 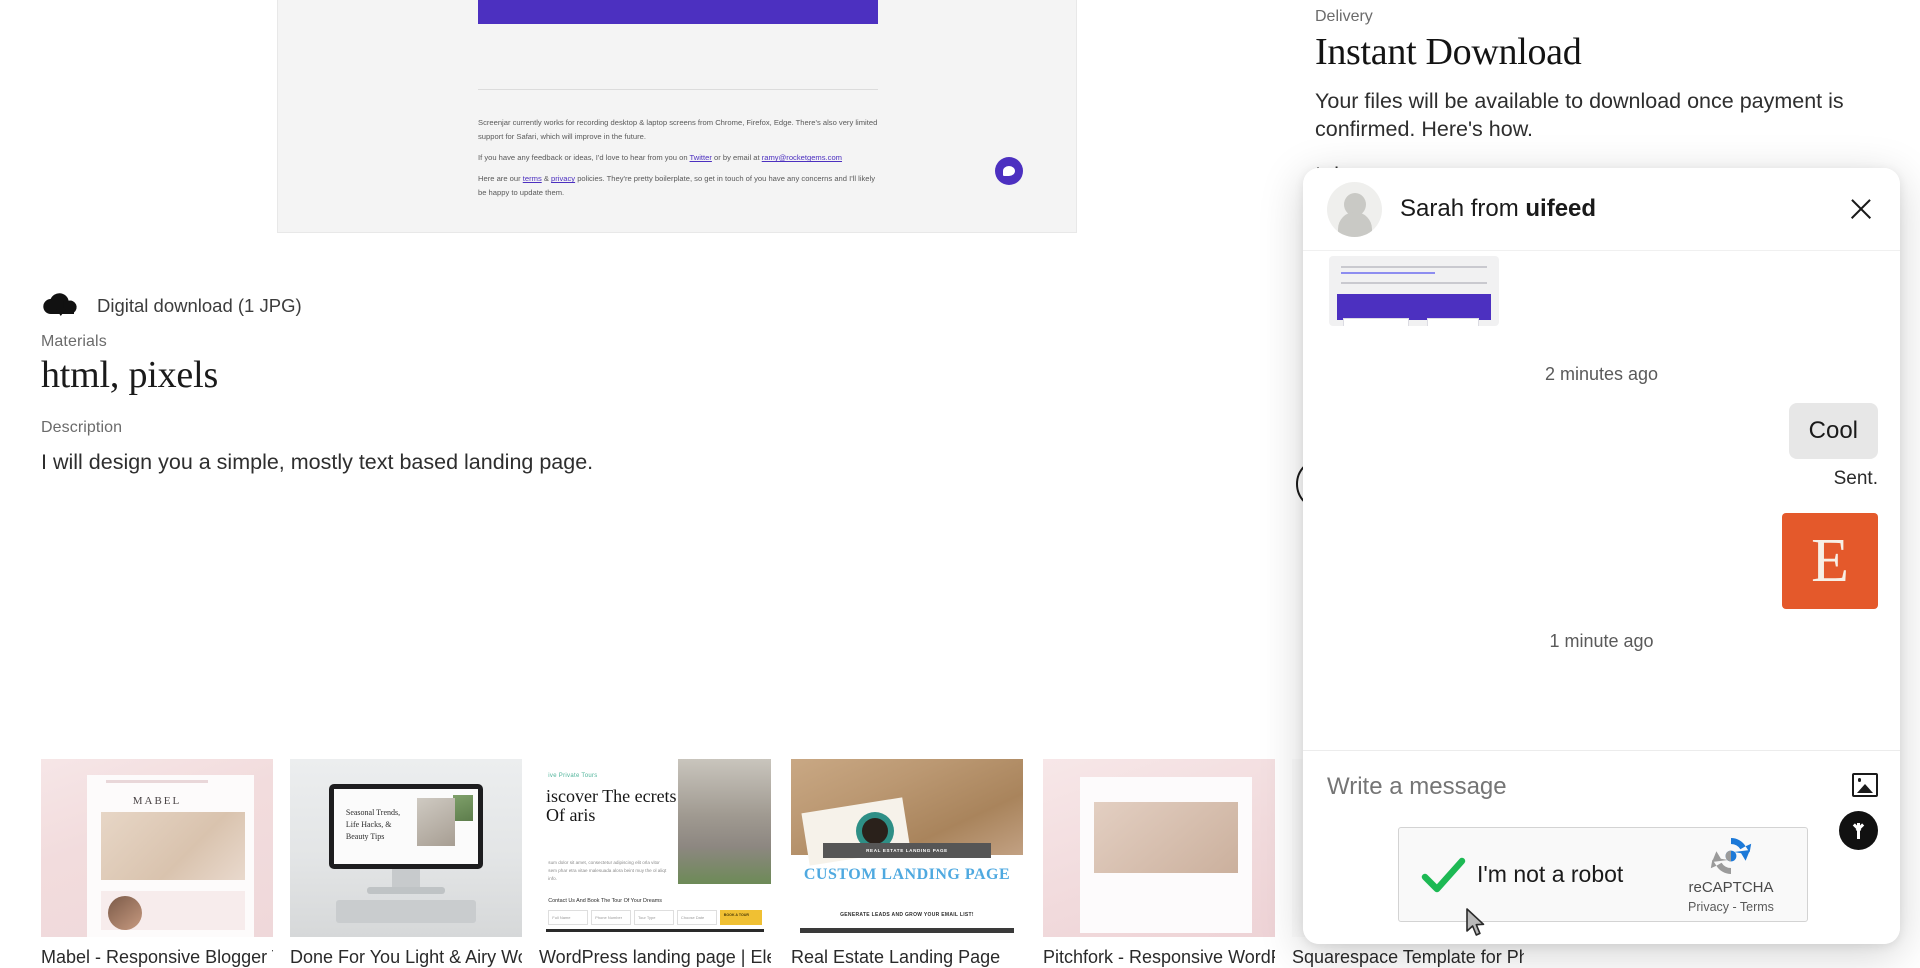 What do you see at coordinates (1463, 208) in the screenshot?
I see `chat-sender-prefix: Sarah from` at bounding box center [1463, 208].